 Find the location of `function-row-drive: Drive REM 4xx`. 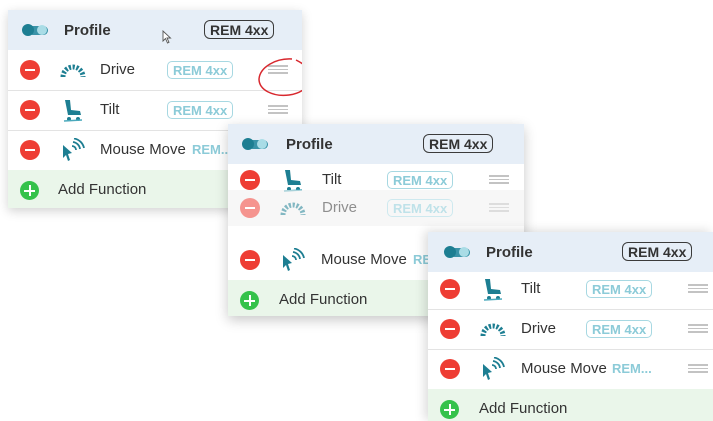

function-row-drive: Drive REM 4xx is located at coordinates (570, 329).